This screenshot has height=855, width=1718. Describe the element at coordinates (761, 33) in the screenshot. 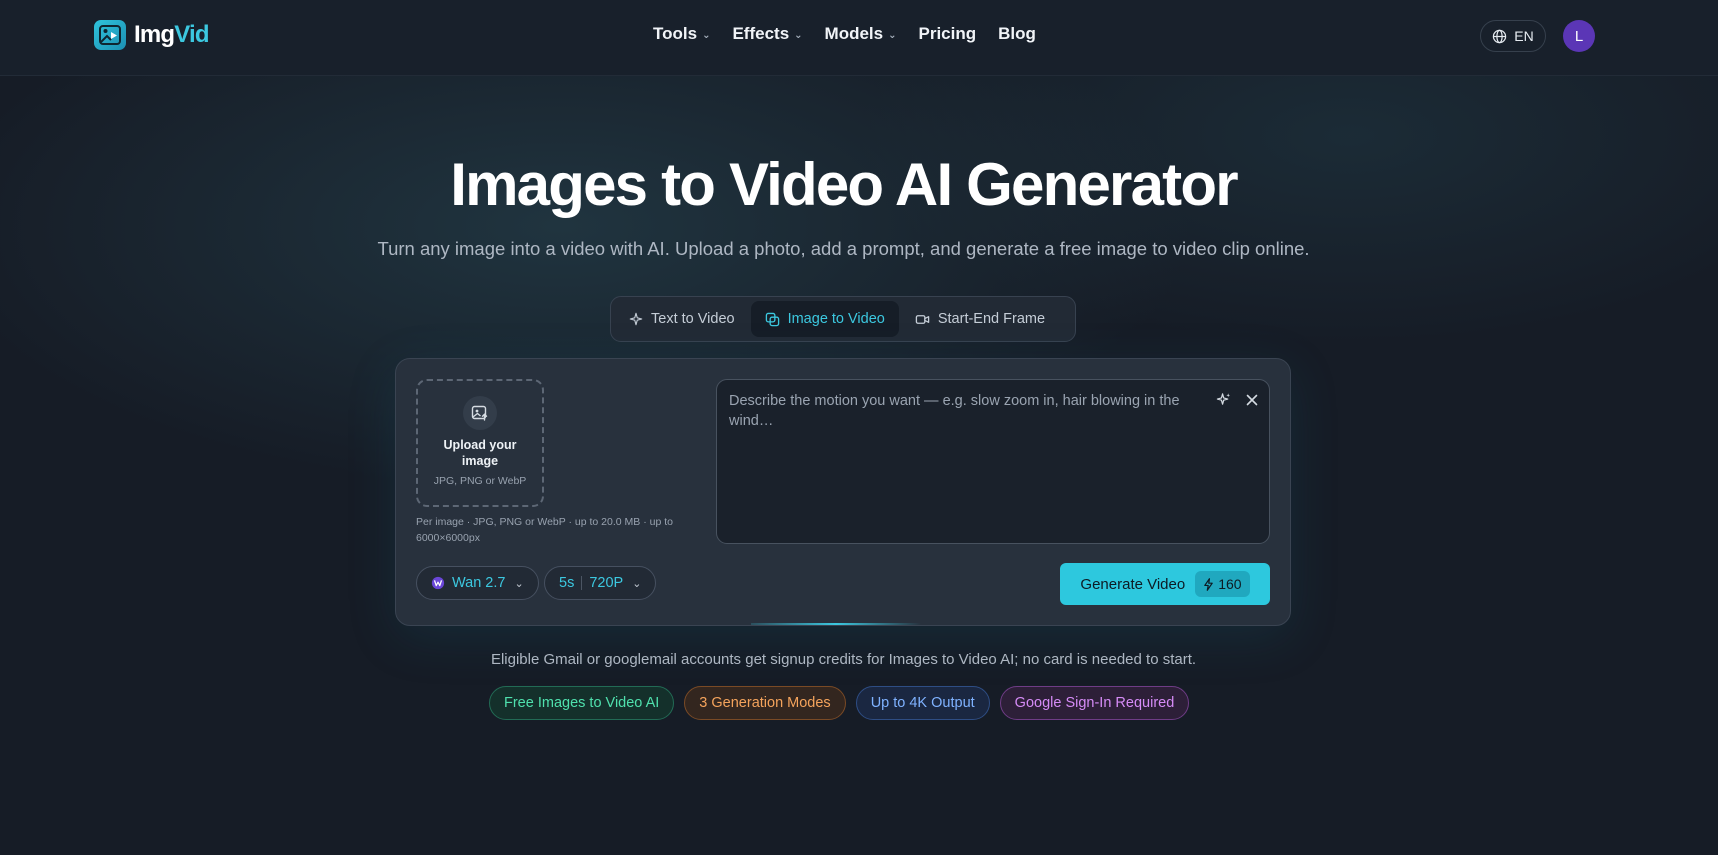

I see `nav-effects-label: Effects` at that location.